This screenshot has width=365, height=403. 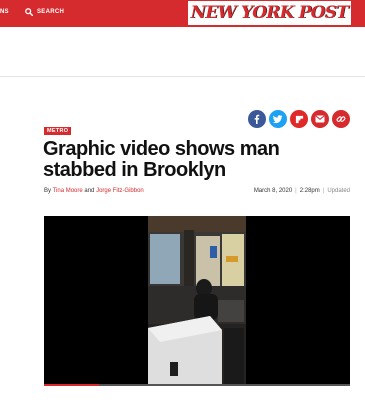 I want to click on share-twitter-button, so click(x=278, y=119).